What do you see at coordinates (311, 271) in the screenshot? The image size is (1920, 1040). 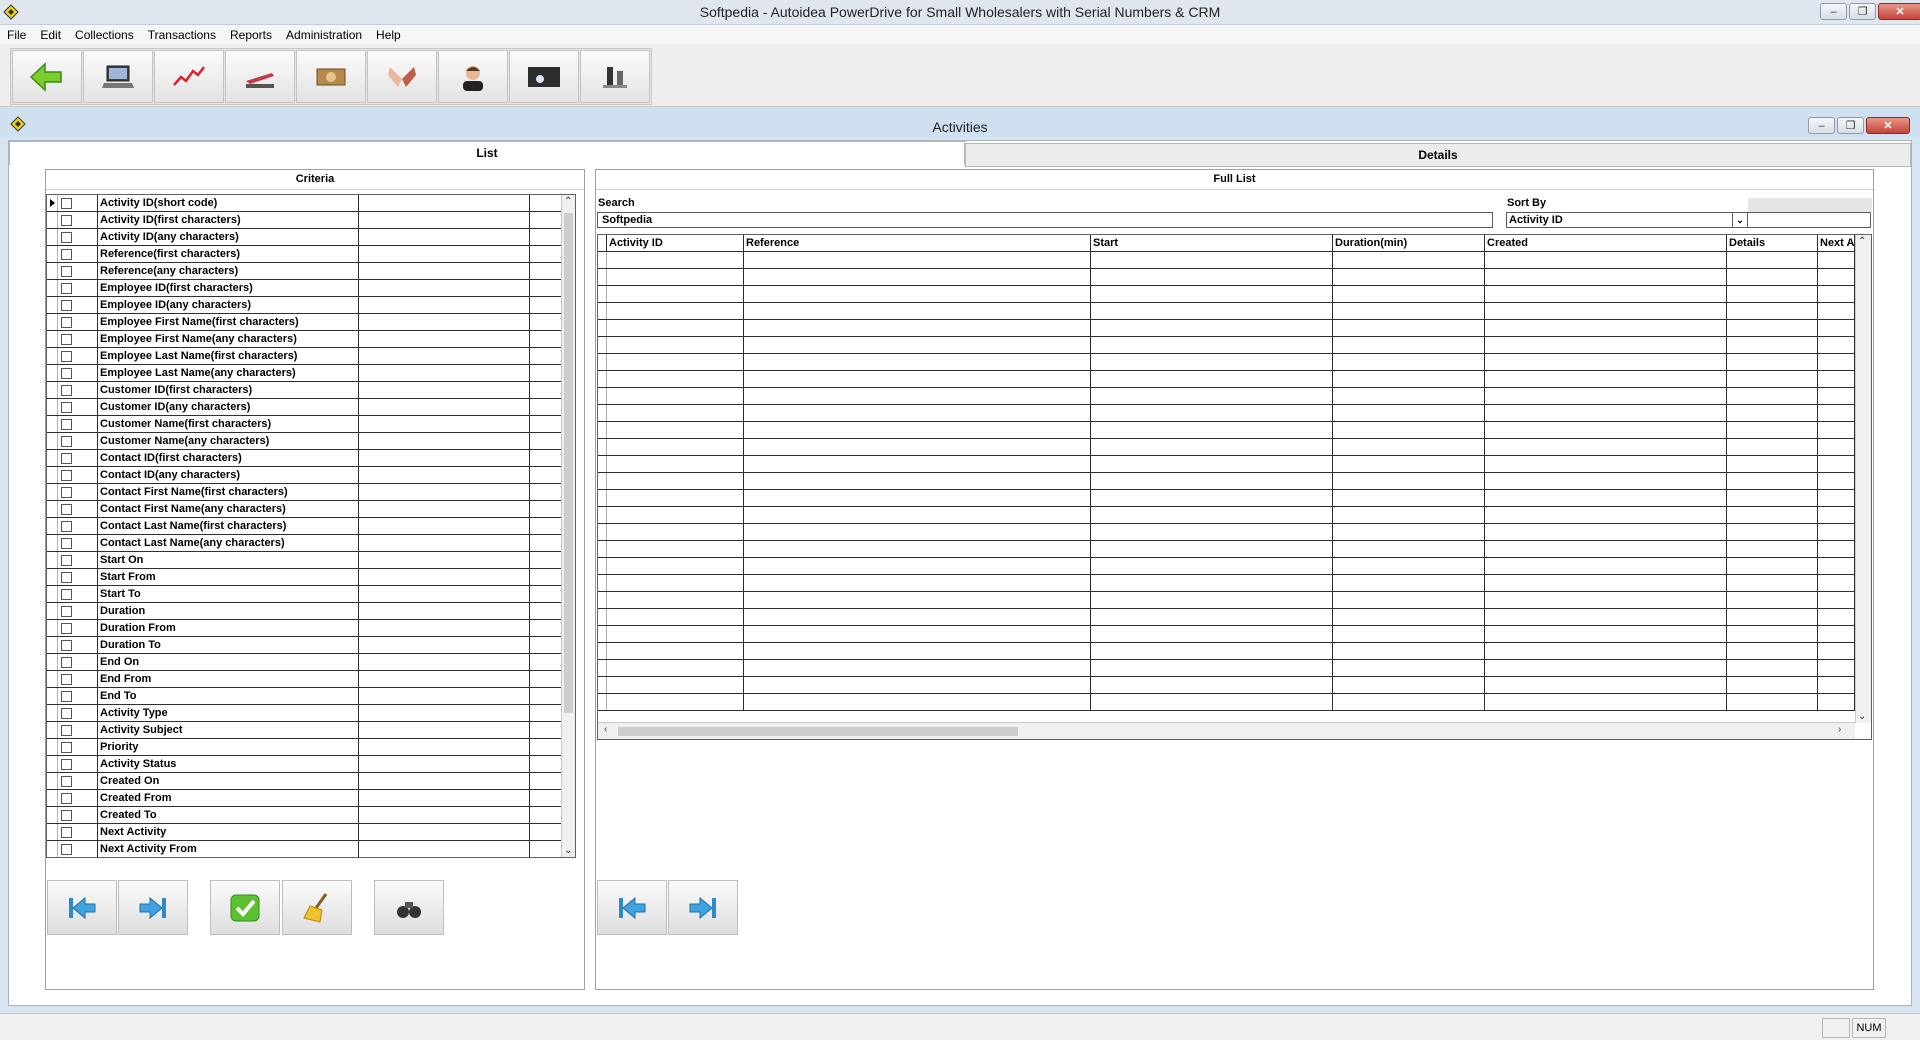 I see `criteria-row: Reference(any characters)` at bounding box center [311, 271].